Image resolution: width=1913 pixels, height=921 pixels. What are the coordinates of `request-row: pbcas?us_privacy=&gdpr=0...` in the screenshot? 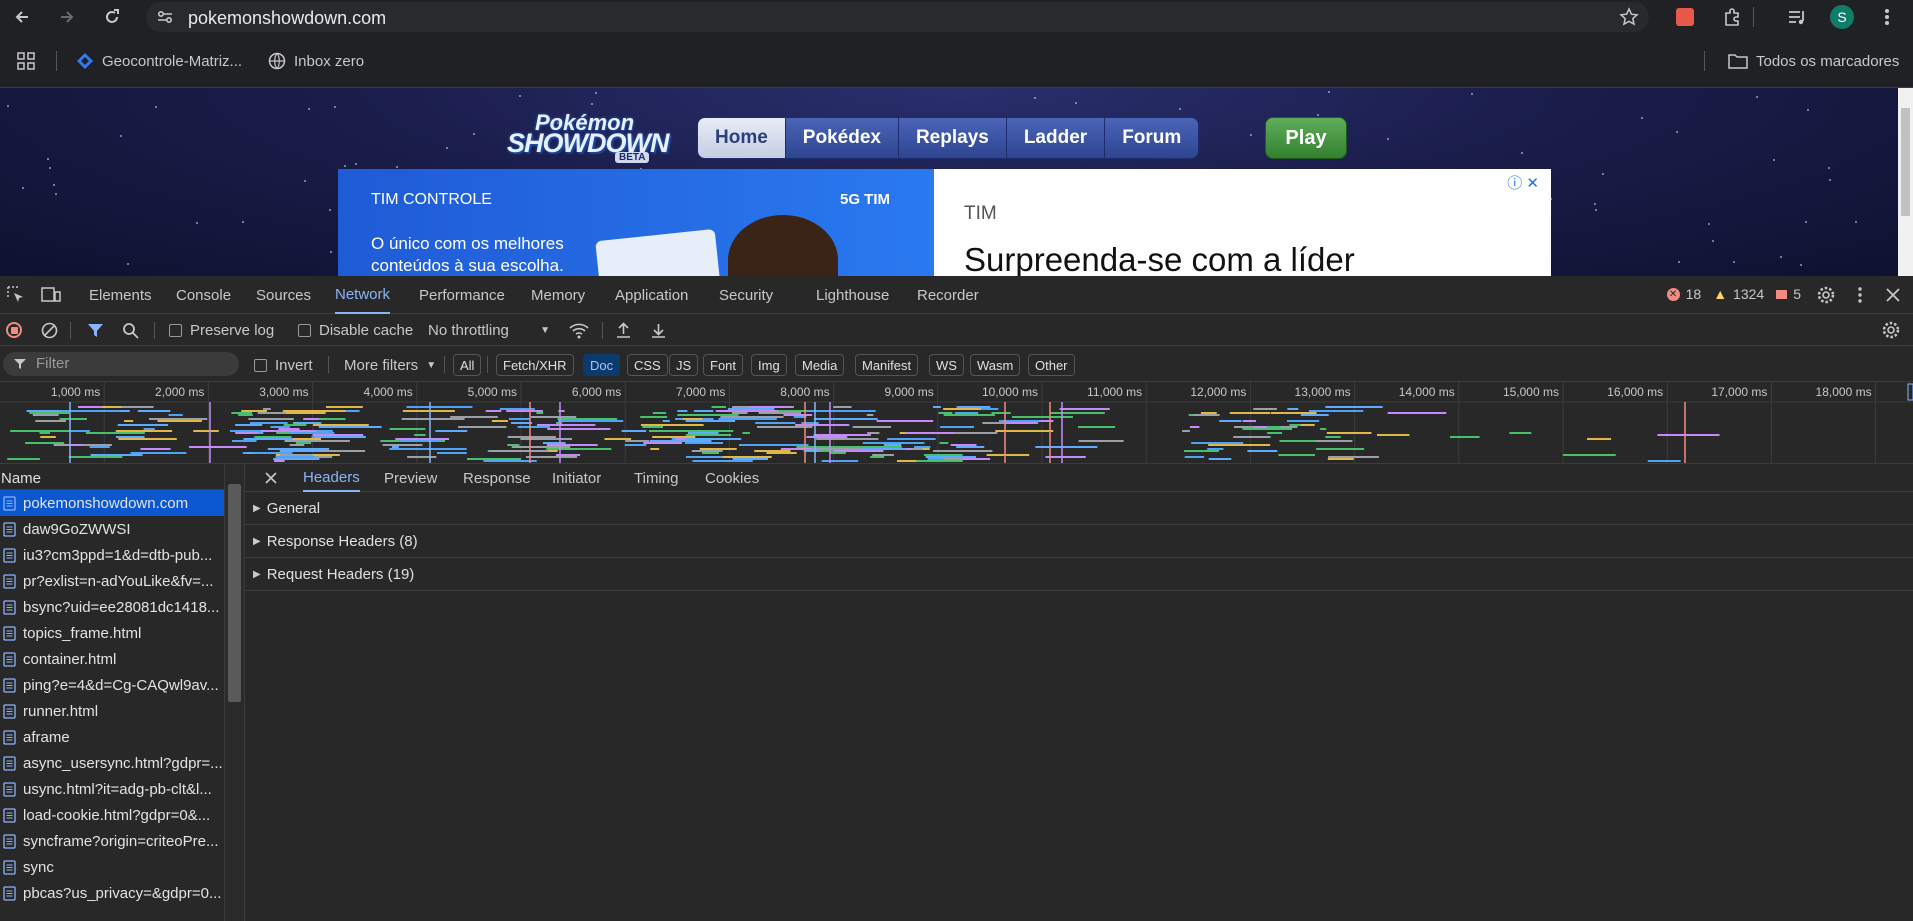 It's located at (112, 893).